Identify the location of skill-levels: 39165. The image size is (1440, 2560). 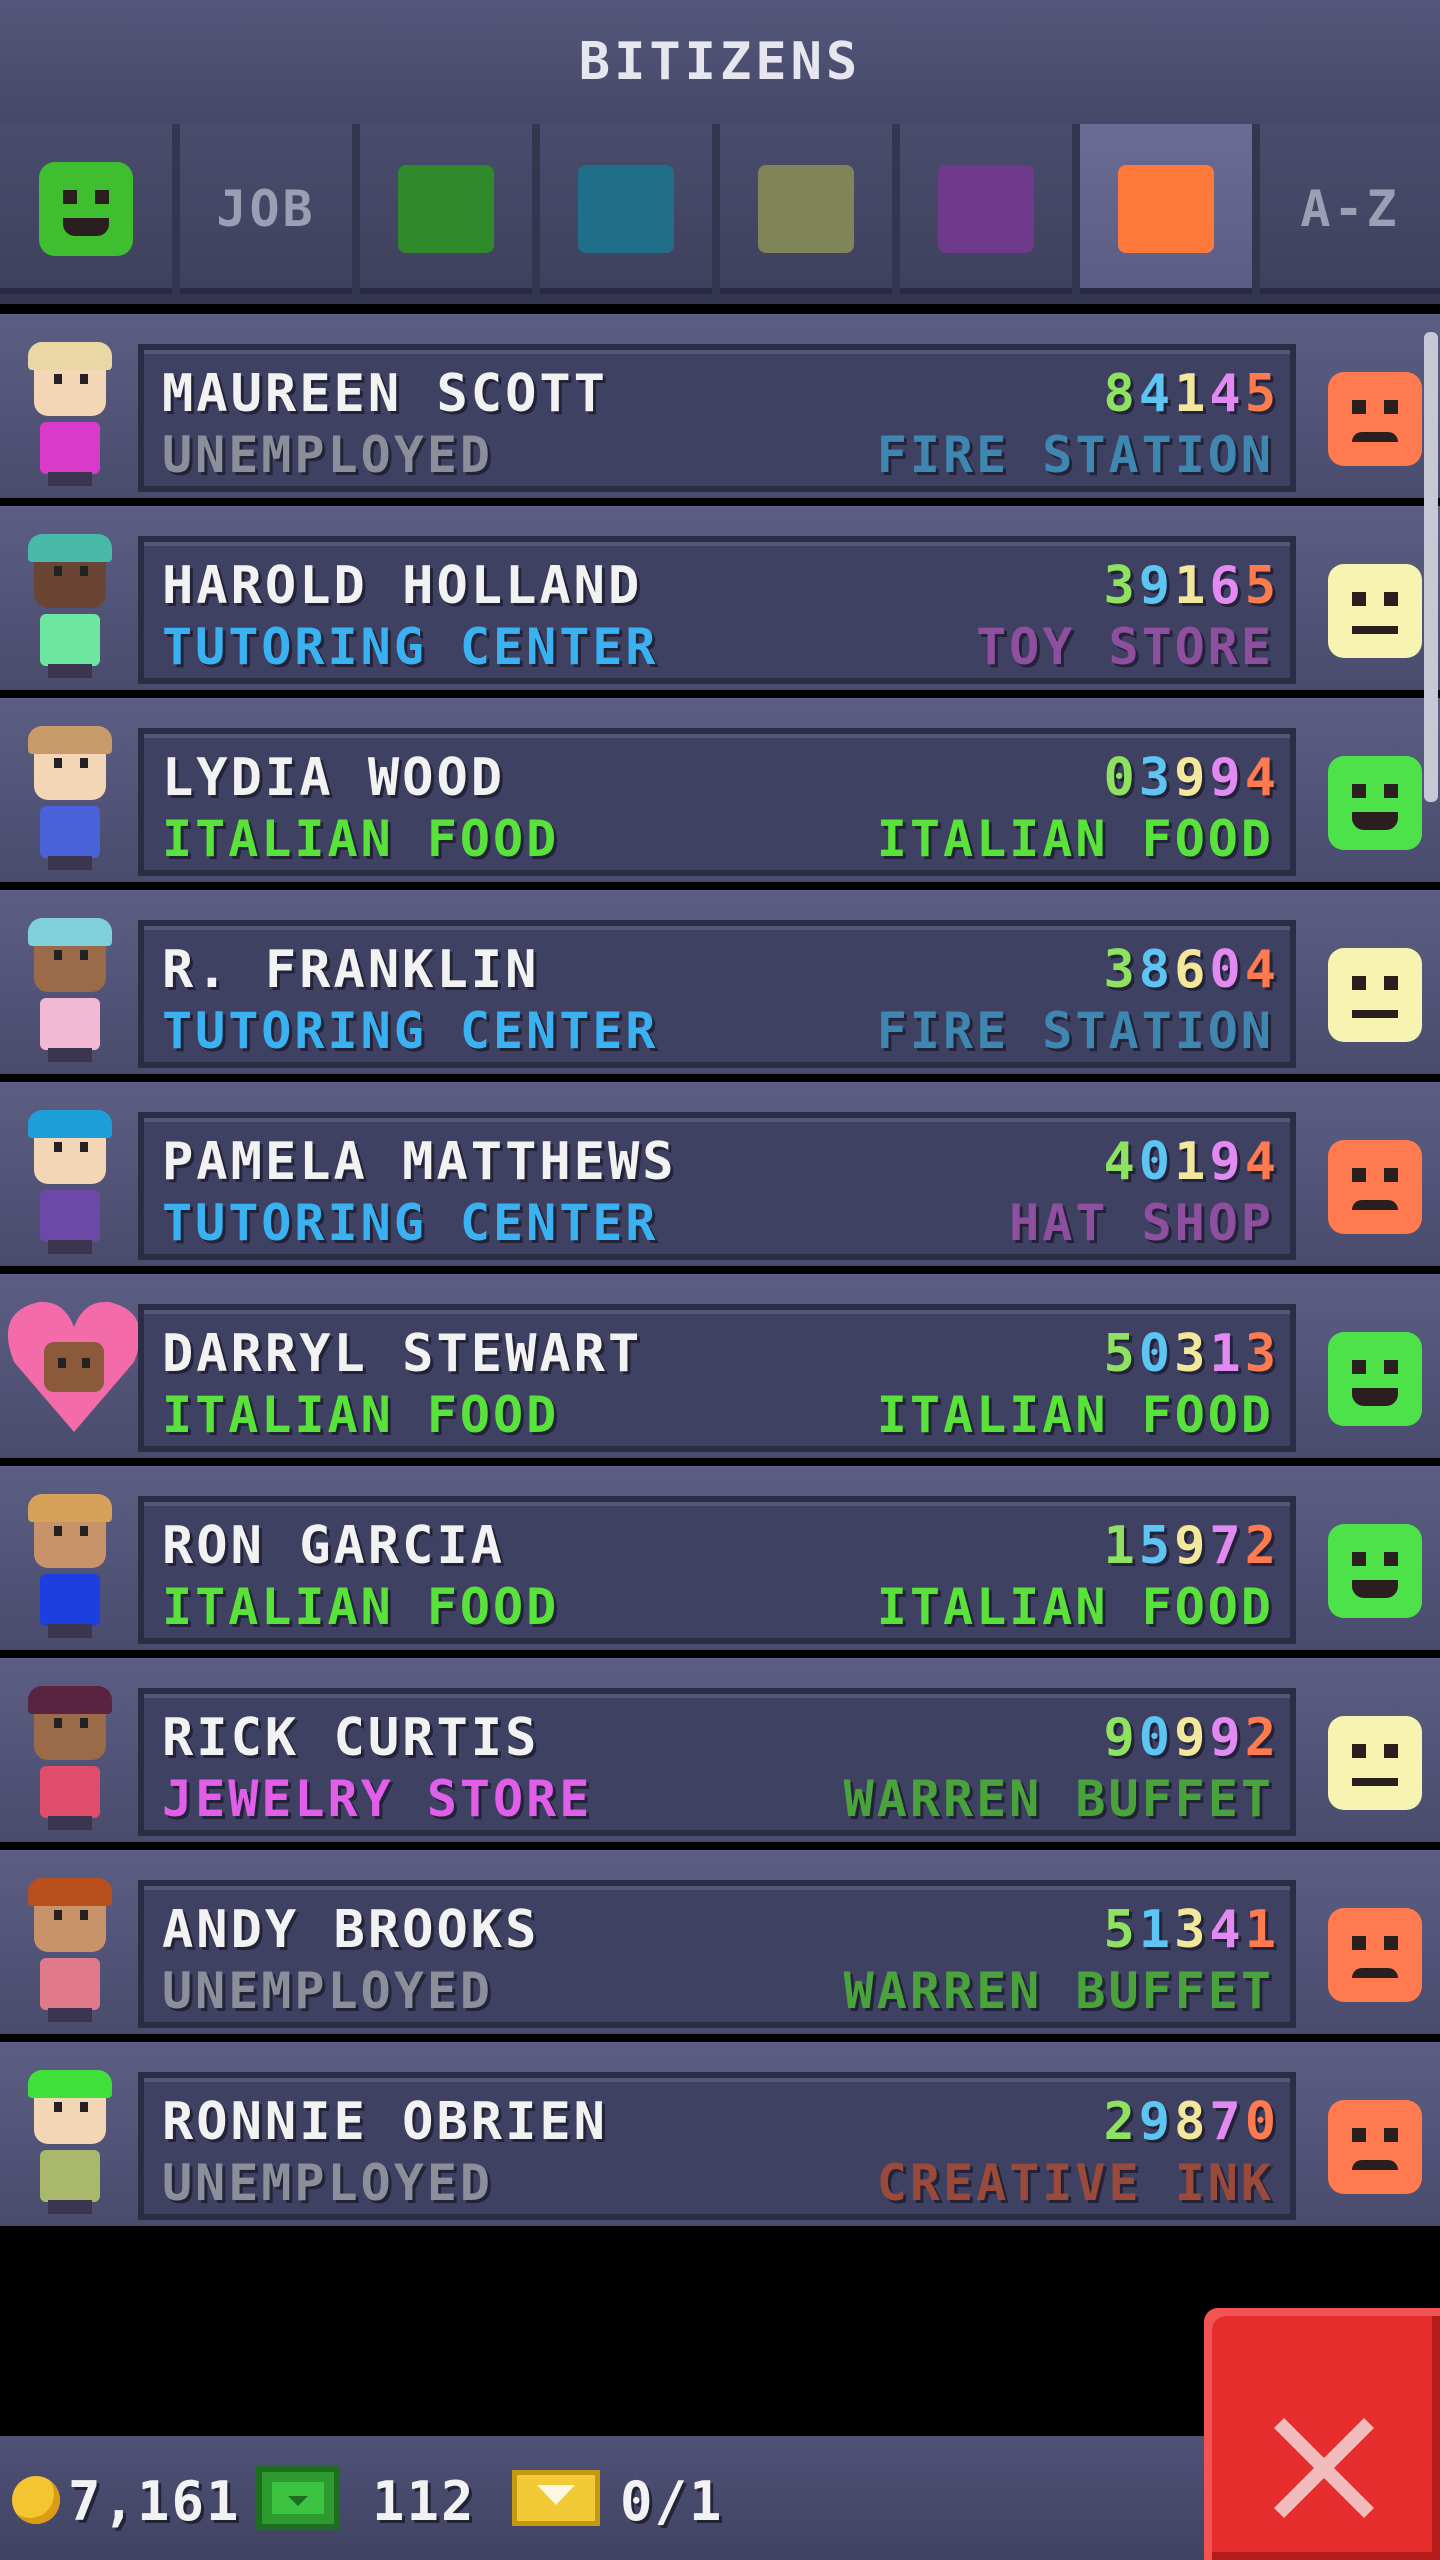
(1191, 586).